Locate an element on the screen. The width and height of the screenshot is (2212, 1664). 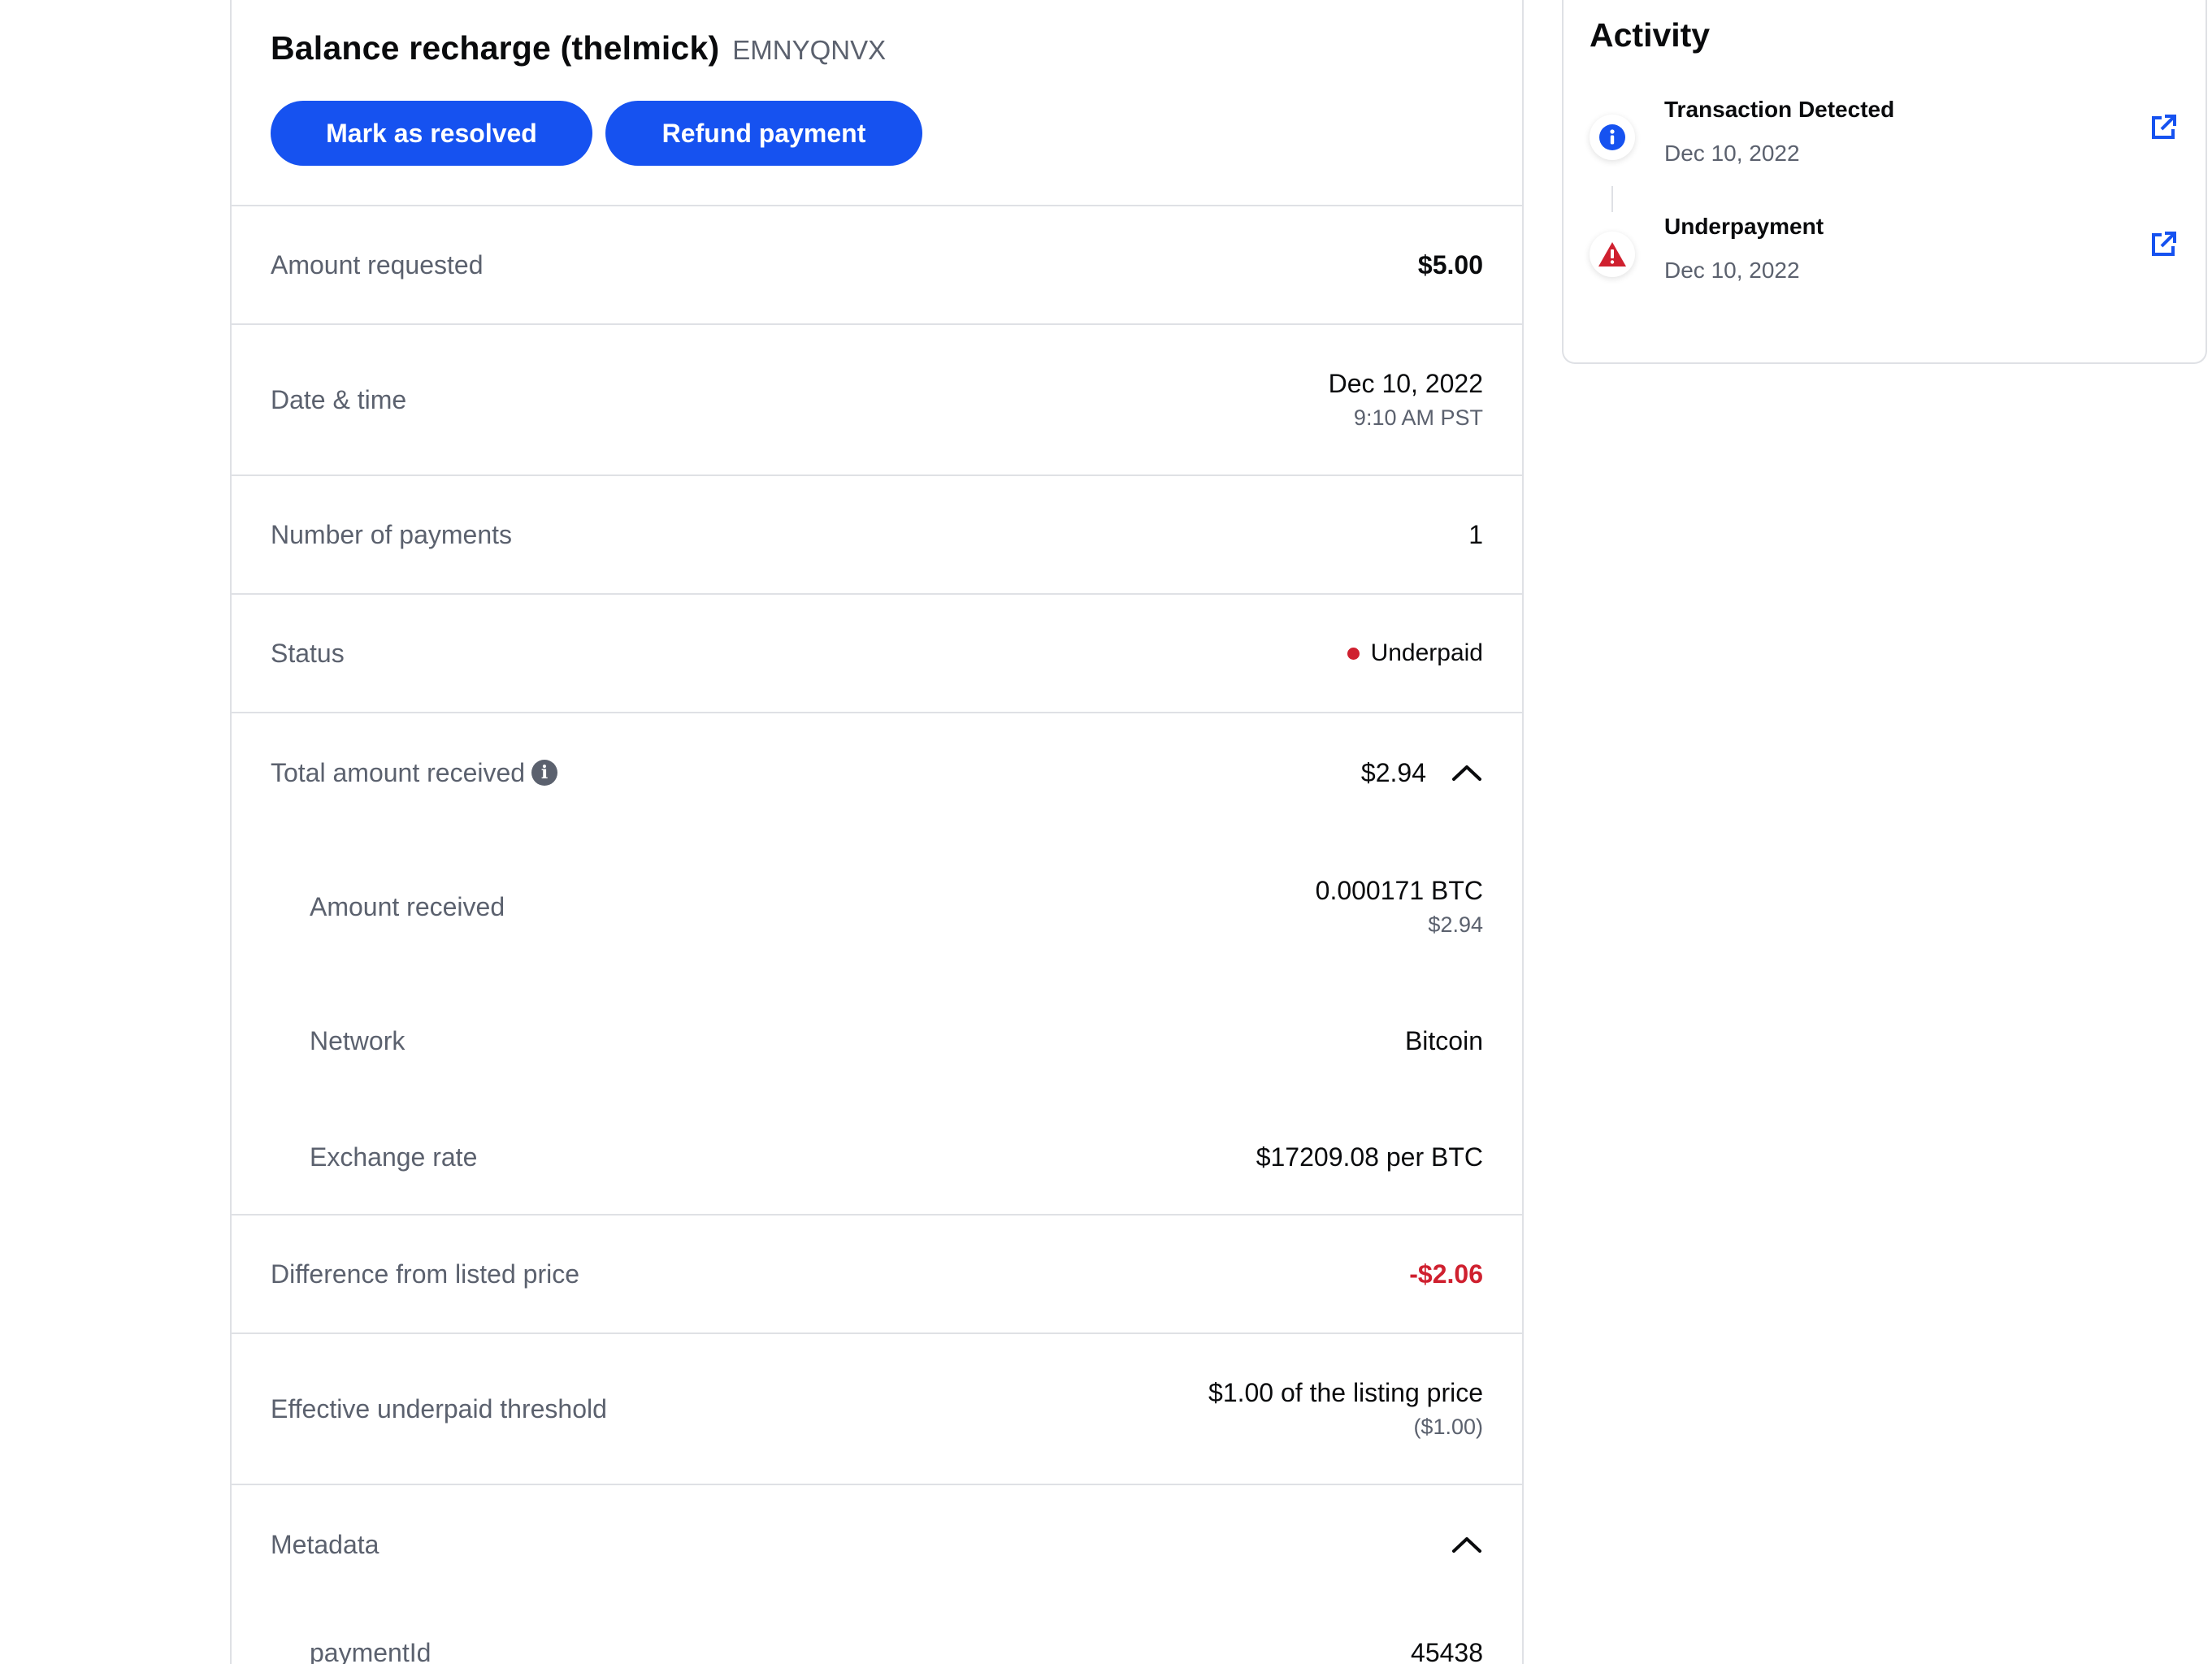
difference-label: Difference from listed price is located at coordinates (425, 1274).